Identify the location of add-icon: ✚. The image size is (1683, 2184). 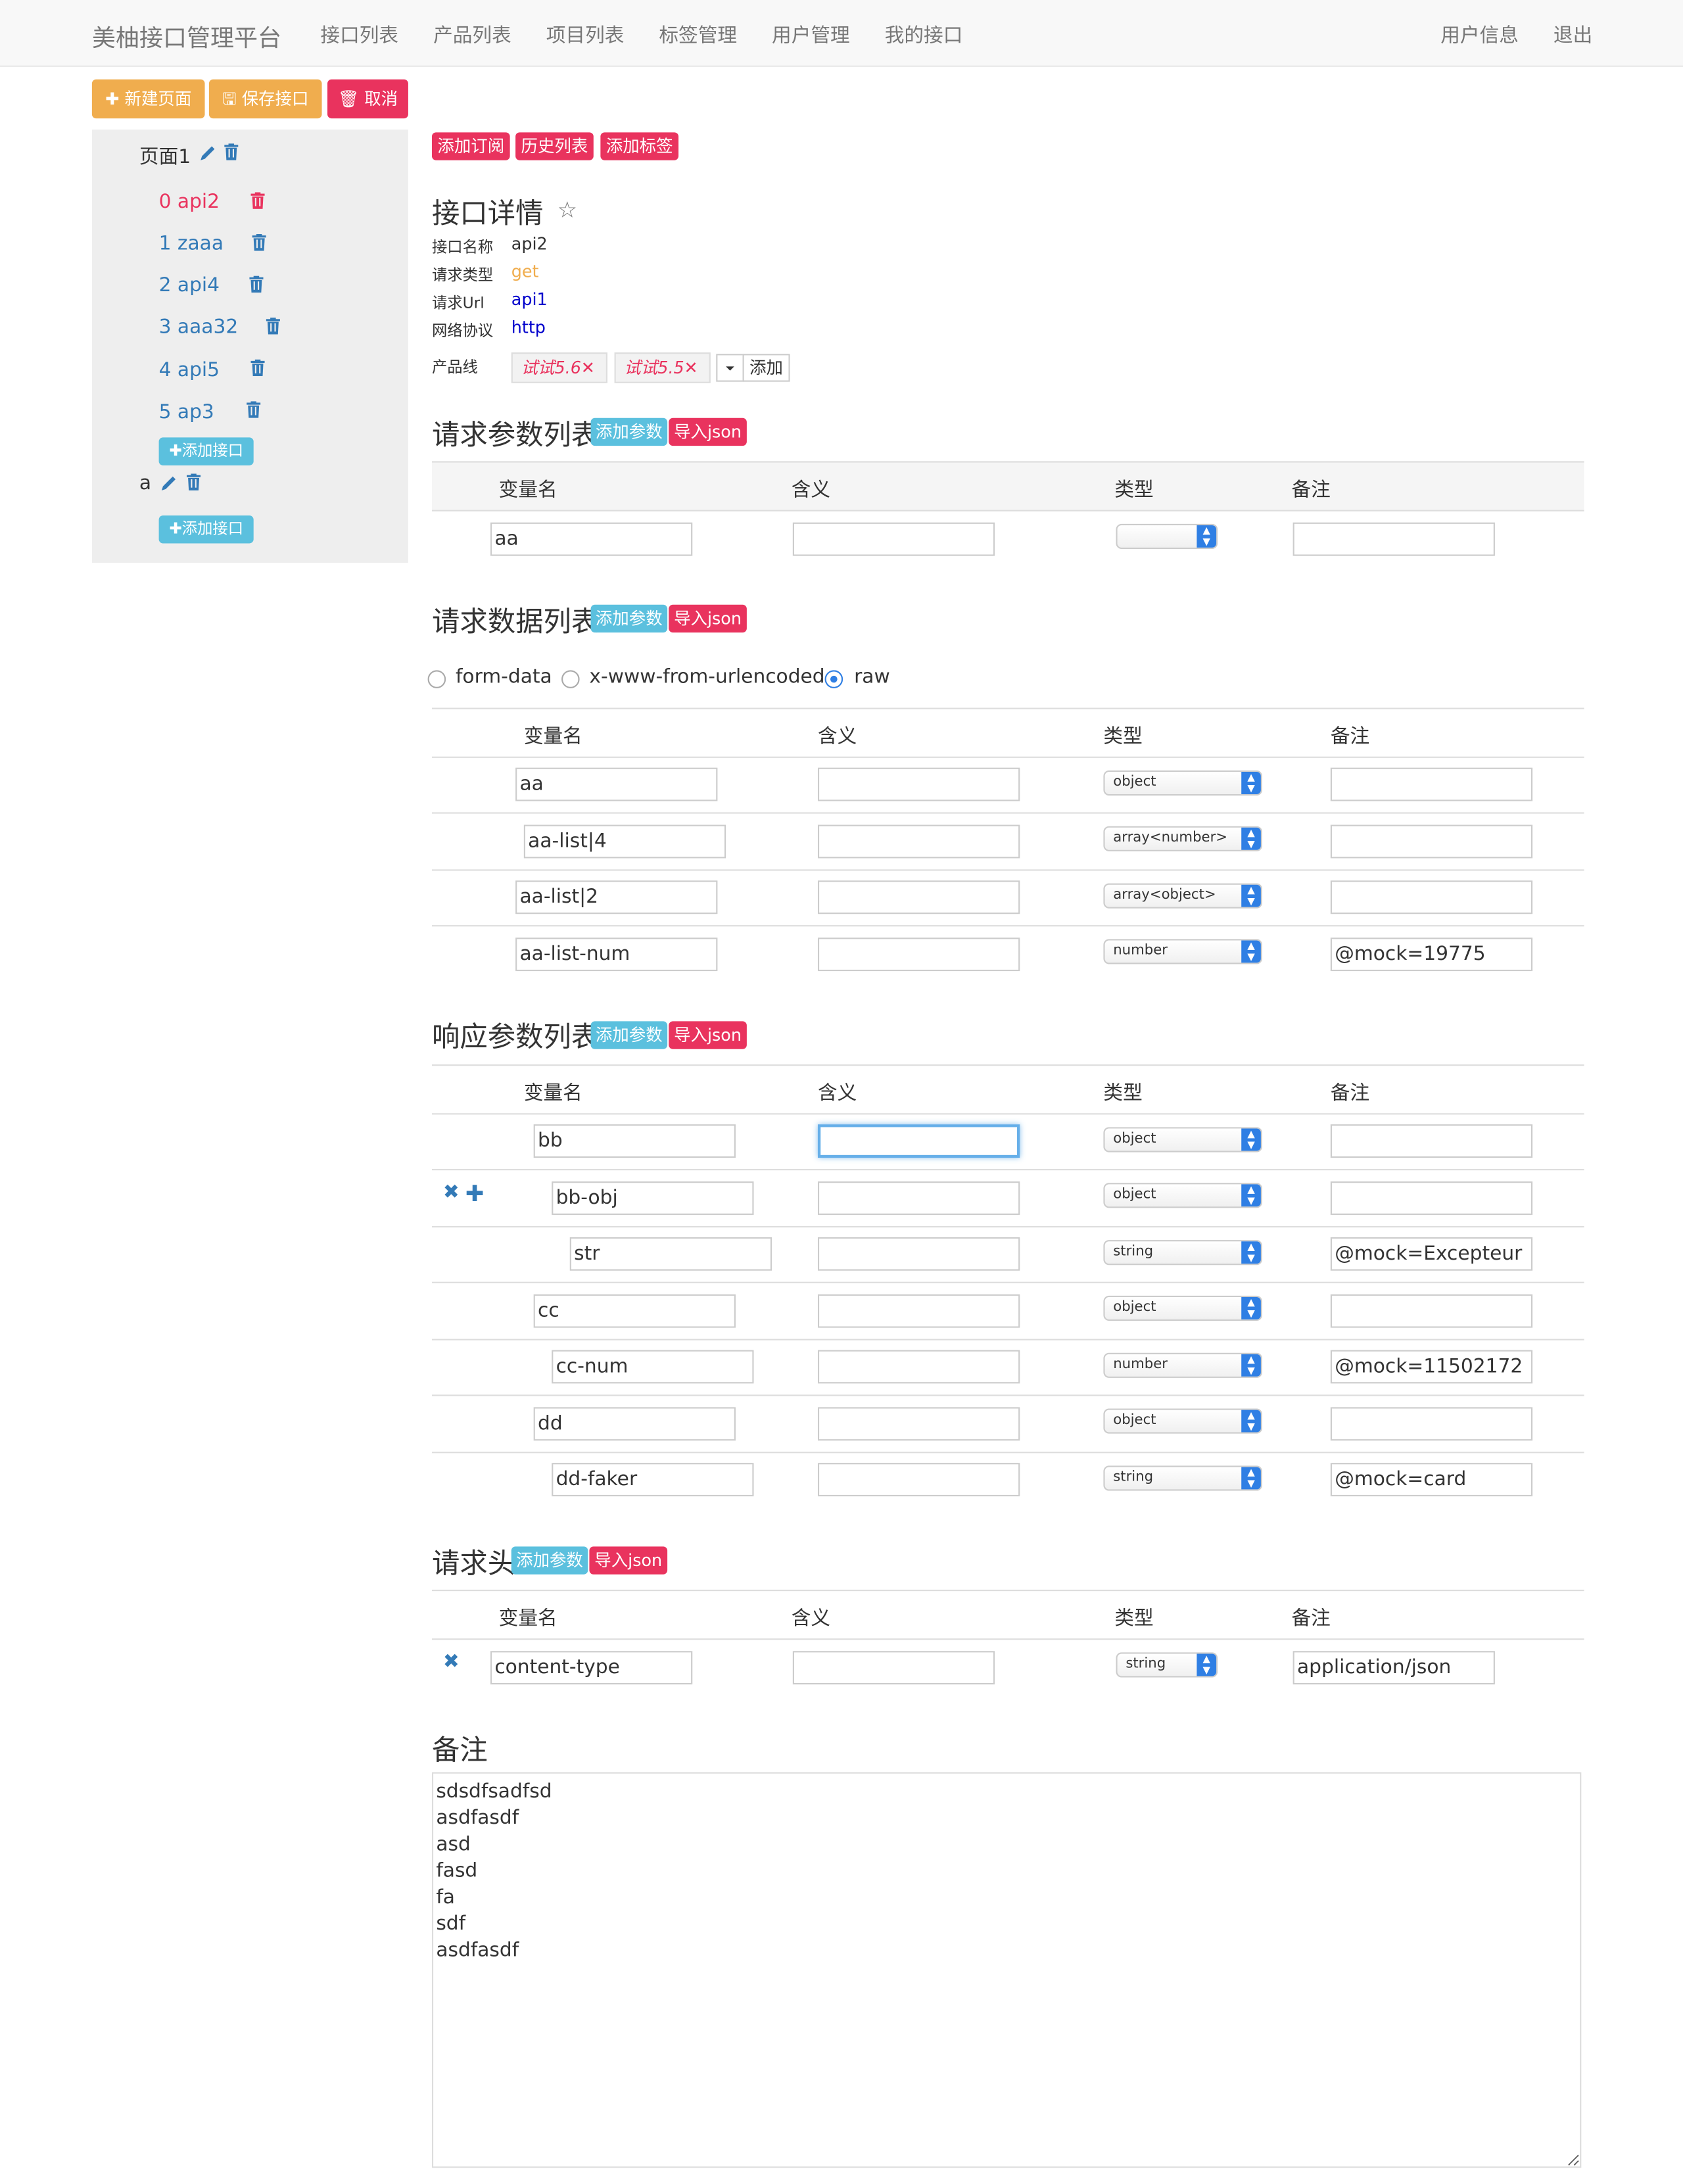
(475, 1193).